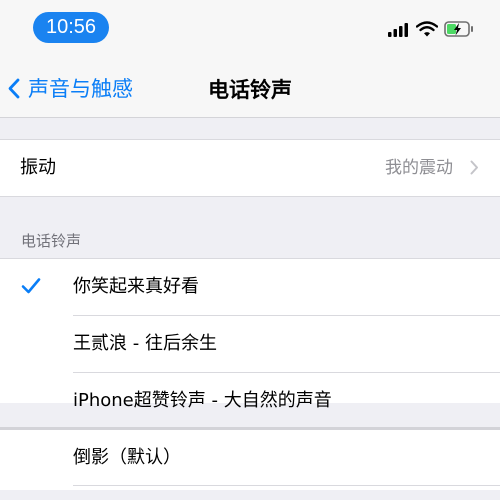 This screenshot has height=500, width=500. I want to click on navigation-bar: 声音与触感 电话铃声, so click(250, 87).